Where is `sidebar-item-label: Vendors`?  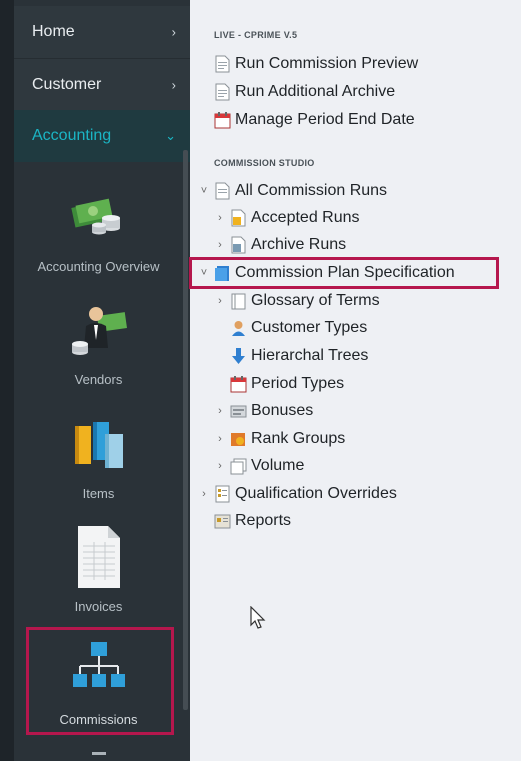 sidebar-item-label: Vendors is located at coordinates (98, 379).